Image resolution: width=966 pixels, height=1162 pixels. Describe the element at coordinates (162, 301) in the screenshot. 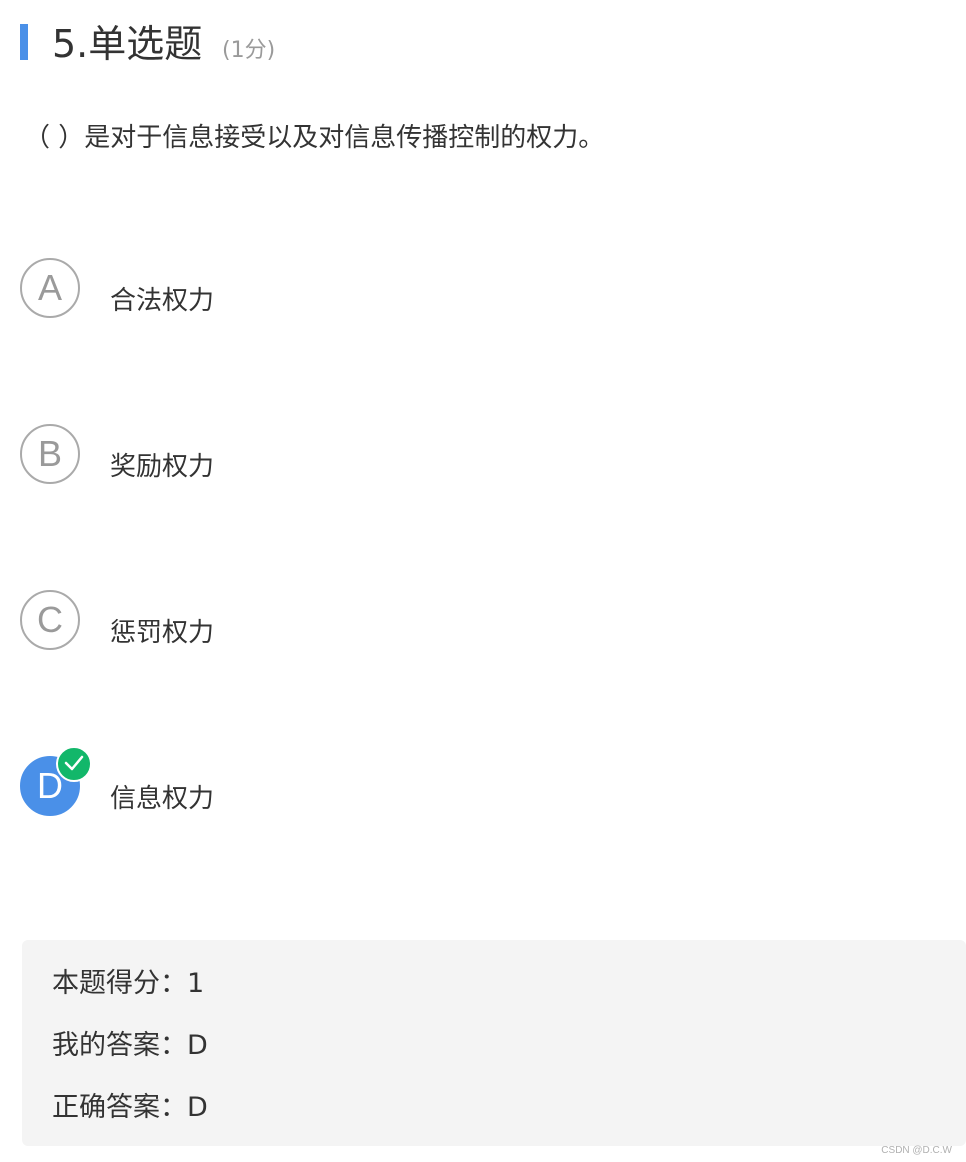

I see `option-a-text: 合法权力` at that location.